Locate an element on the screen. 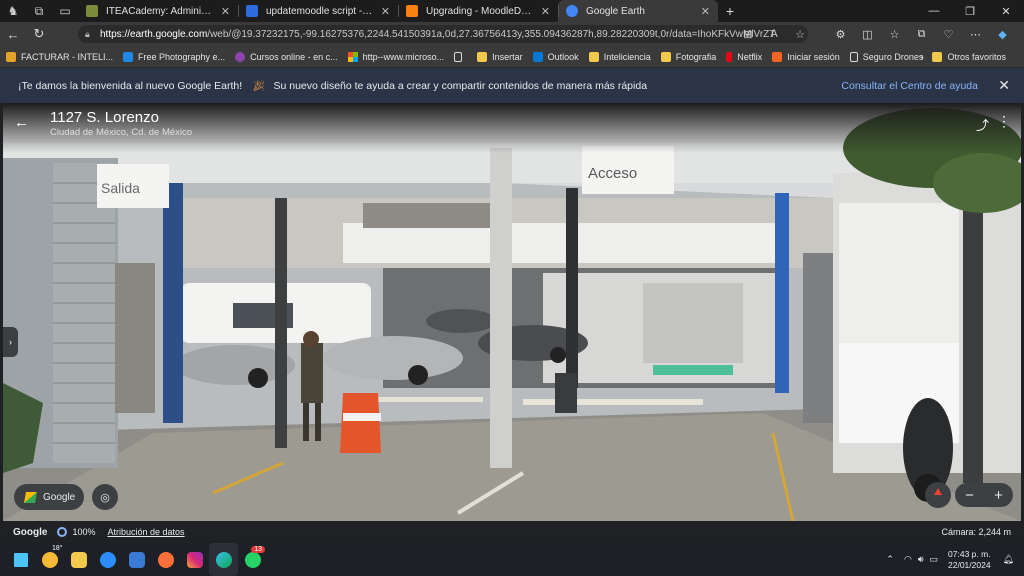  menu-ellipsis-icon: ⋯ is located at coordinates (975, 34).